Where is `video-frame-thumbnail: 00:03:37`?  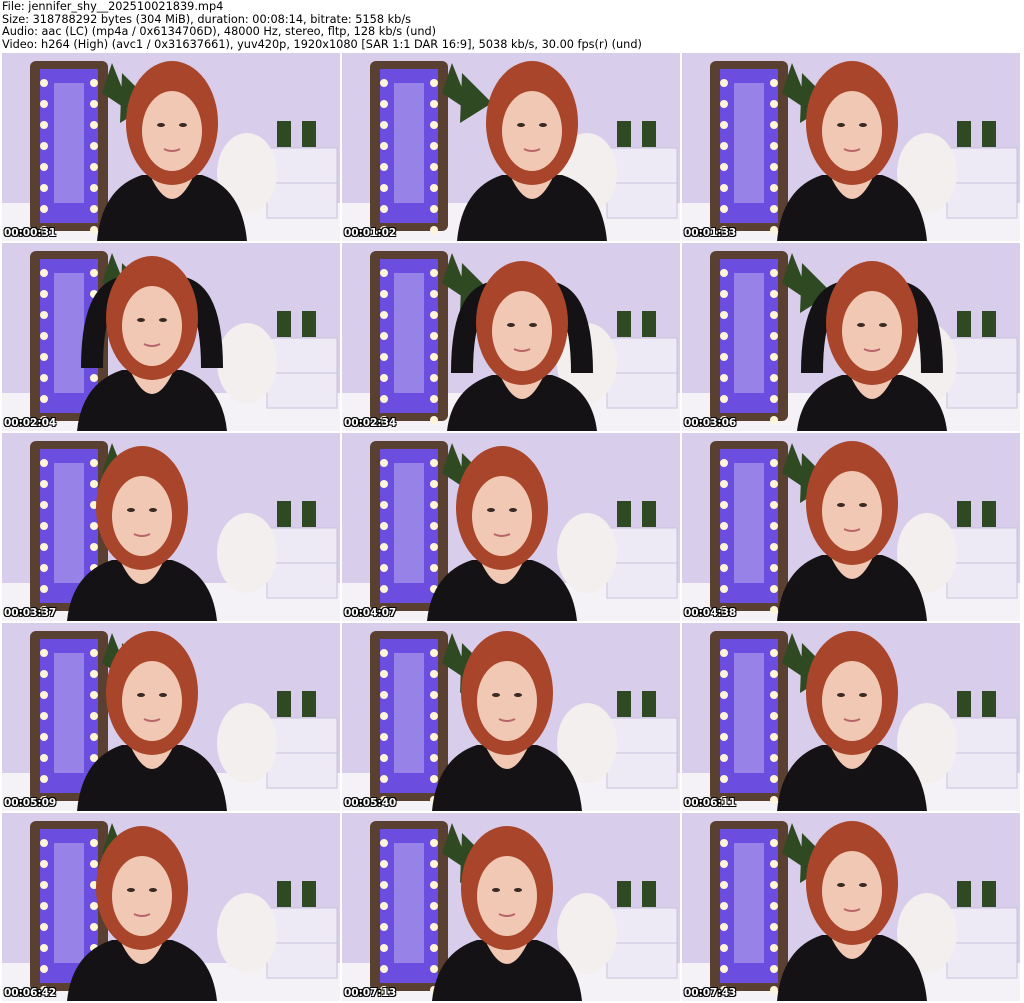
video-frame-thumbnail: 00:03:37 is located at coordinates (171, 527).